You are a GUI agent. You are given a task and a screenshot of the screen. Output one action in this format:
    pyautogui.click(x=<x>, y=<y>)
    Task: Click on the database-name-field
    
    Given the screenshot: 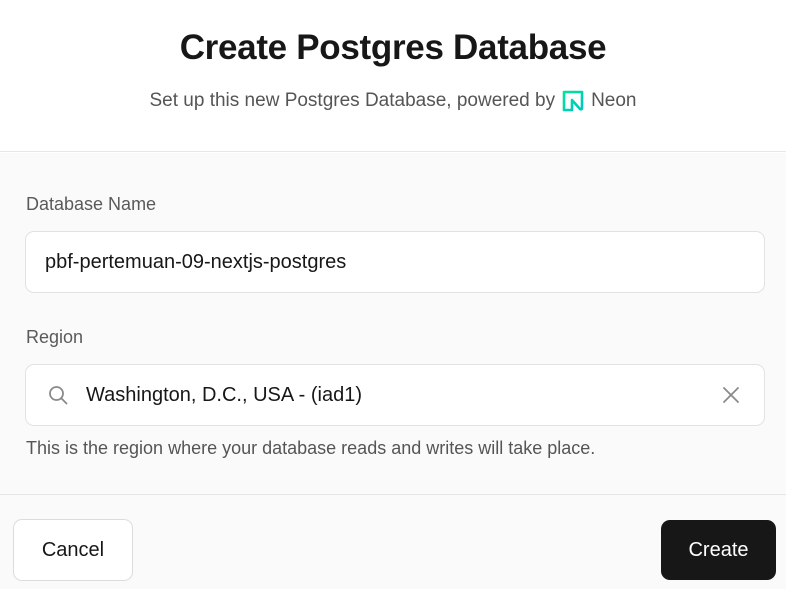 What is the action you would take?
    pyautogui.click(x=395, y=262)
    